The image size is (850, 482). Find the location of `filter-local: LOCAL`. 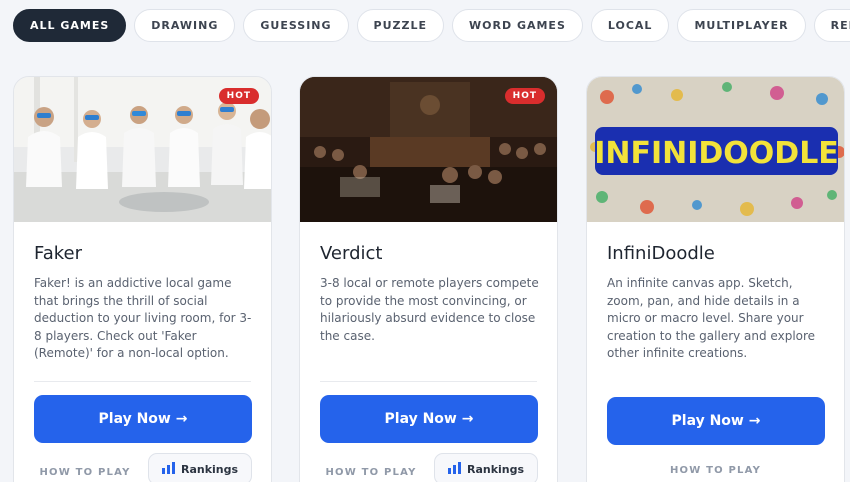

filter-local: LOCAL is located at coordinates (630, 25).